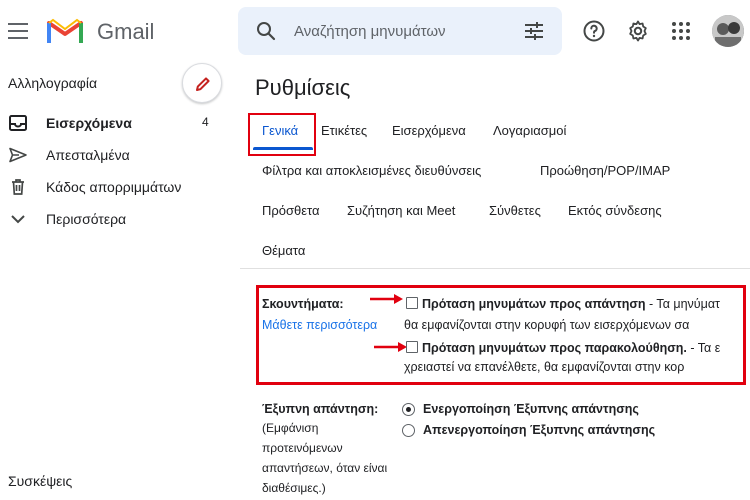  I want to click on settings-gear-icon, so click(638, 31).